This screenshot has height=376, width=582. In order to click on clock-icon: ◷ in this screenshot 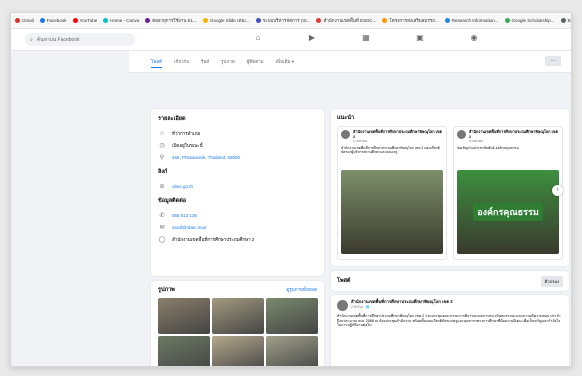, I will do `click(162, 145)`.